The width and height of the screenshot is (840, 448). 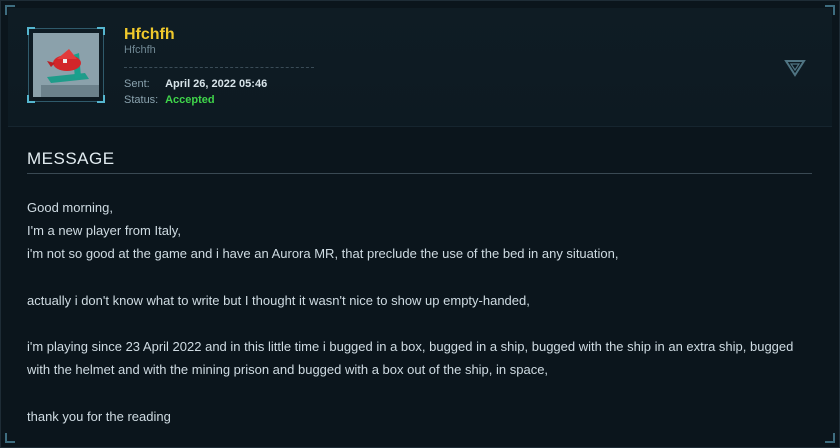 I want to click on sent-row: Sent: April 26, 2022 05:46, so click(x=195, y=84).